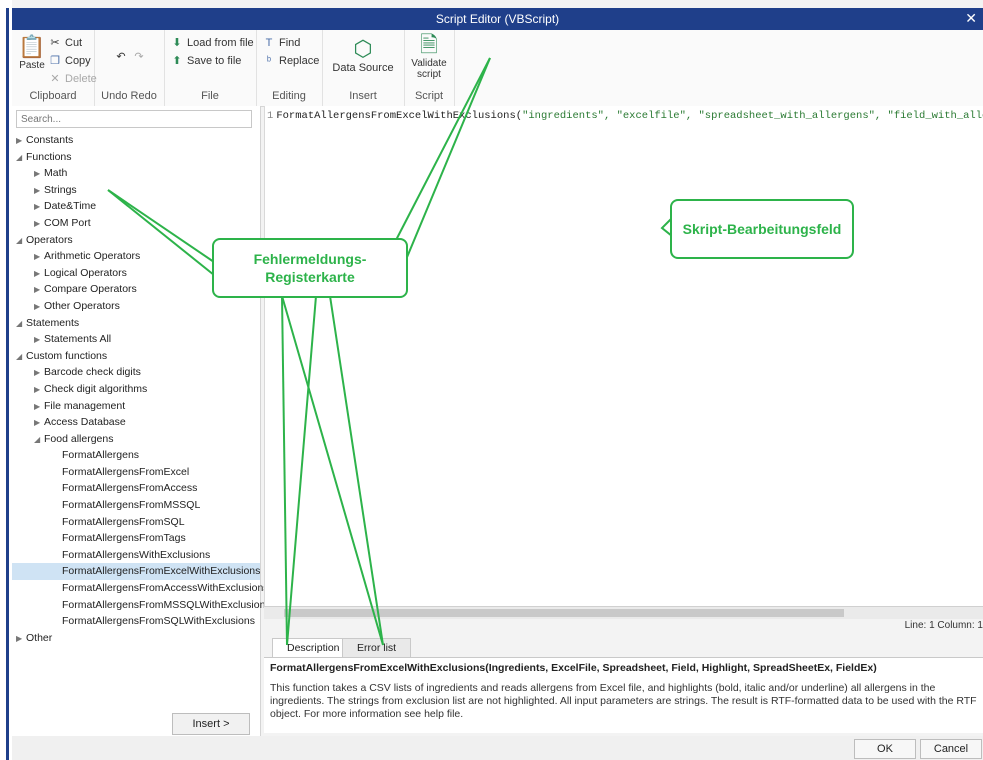  I want to click on save-to-file-button: ⬆ Save to file, so click(205, 61).